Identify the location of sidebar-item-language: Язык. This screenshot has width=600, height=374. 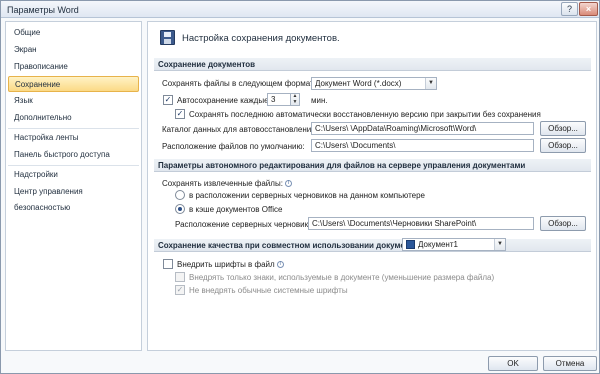
(73, 101).